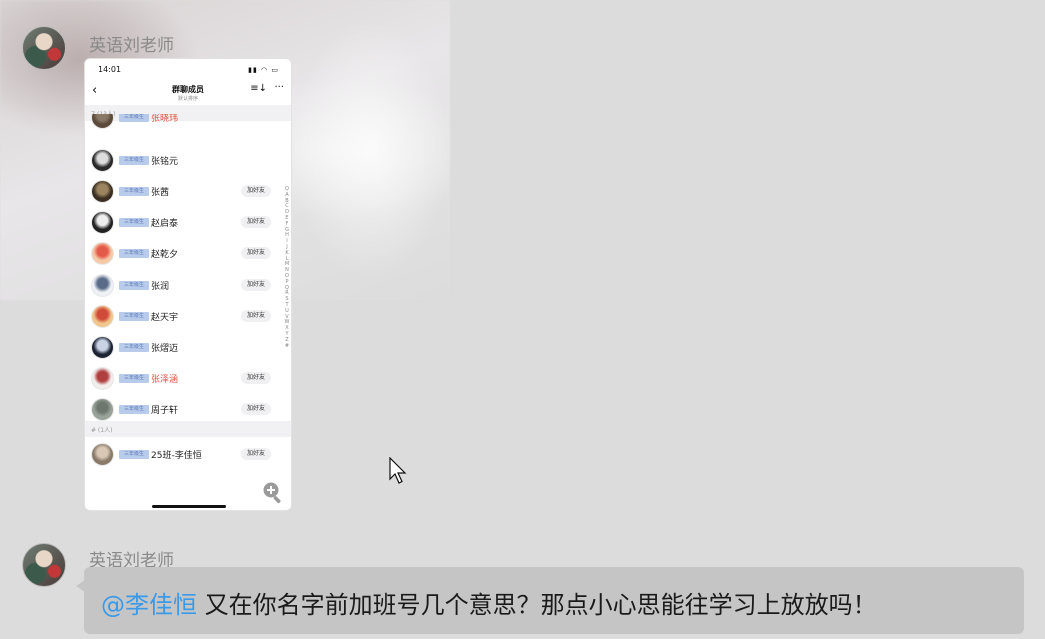 This screenshot has width=1045, height=639. What do you see at coordinates (165, 255) in the screenshot?
I see `member-name: 赵乾夕` at bounding box center [165, 255].